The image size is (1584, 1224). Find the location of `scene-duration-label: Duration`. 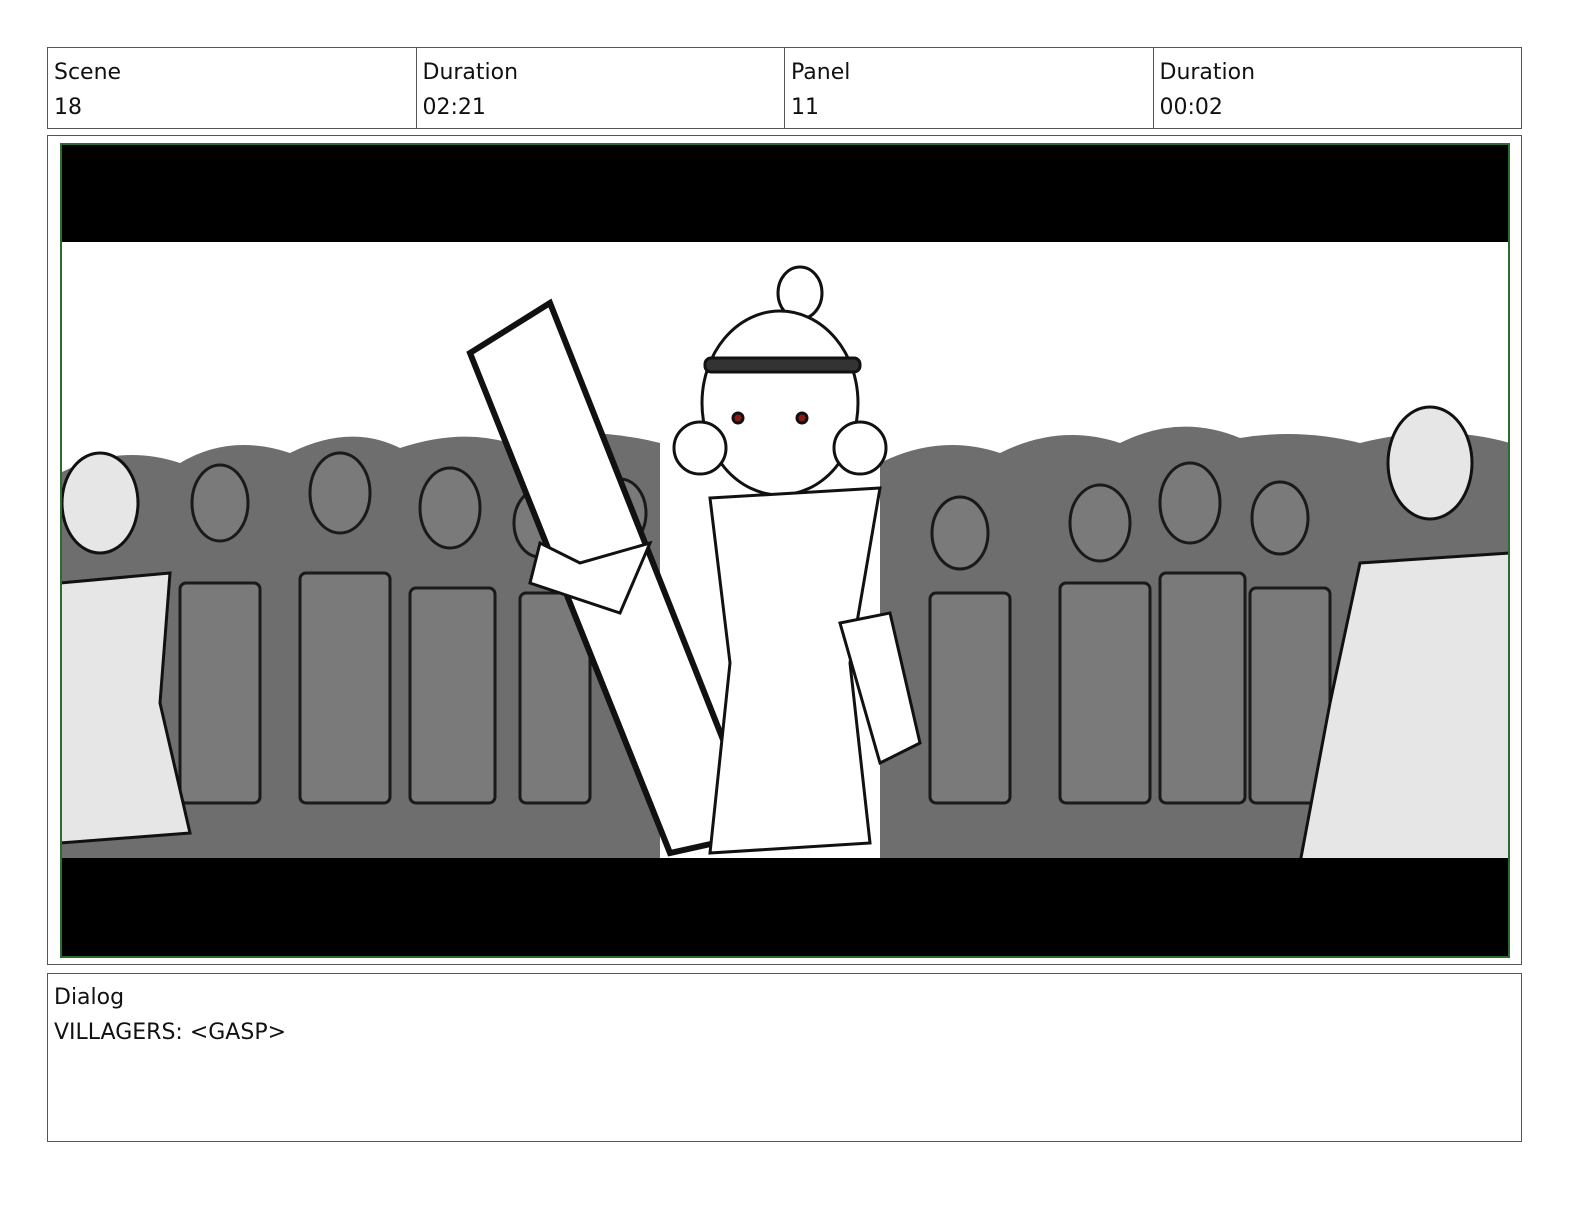

scene-duration-label: Duration is located at coordinates (470, 72).